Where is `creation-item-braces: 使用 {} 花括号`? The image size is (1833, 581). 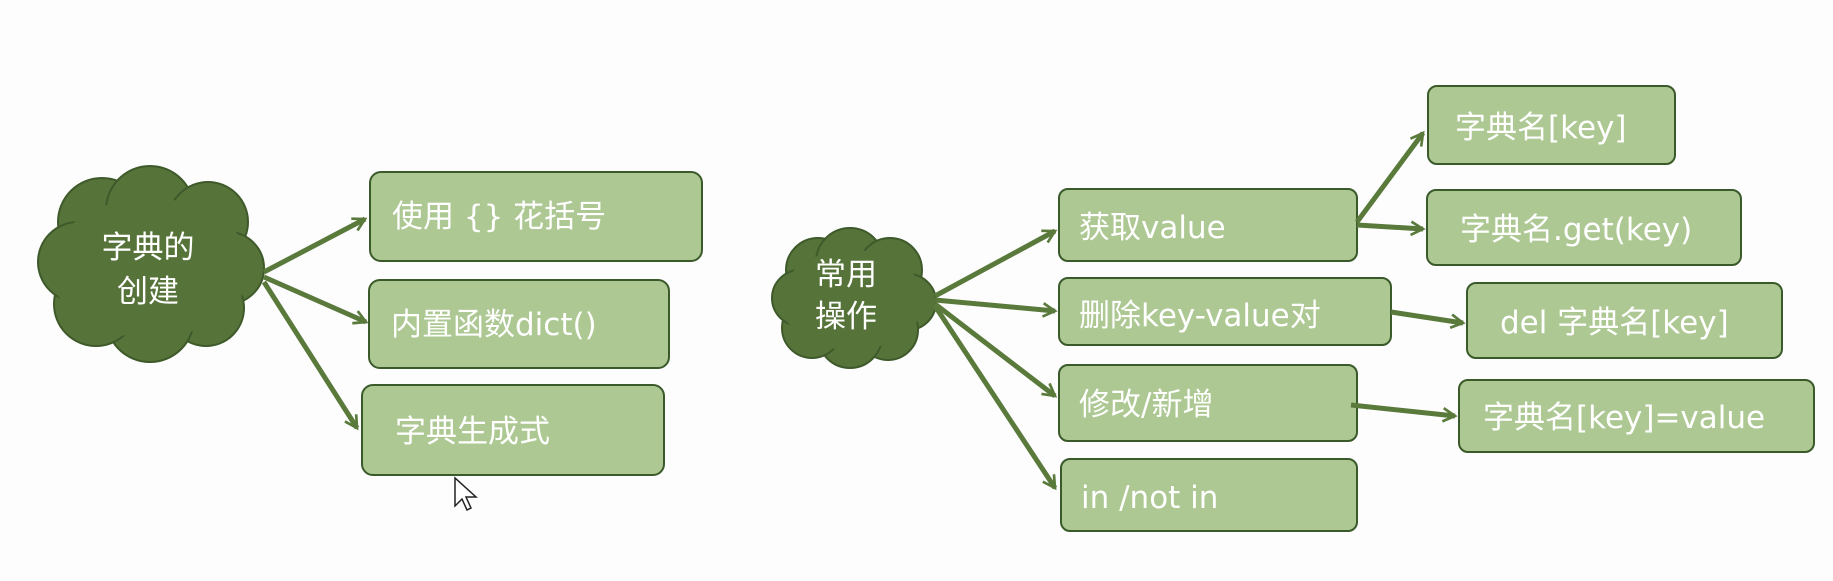 creation-item-braces: 使用 {} 花括号 is located at coordinates (499, 217).